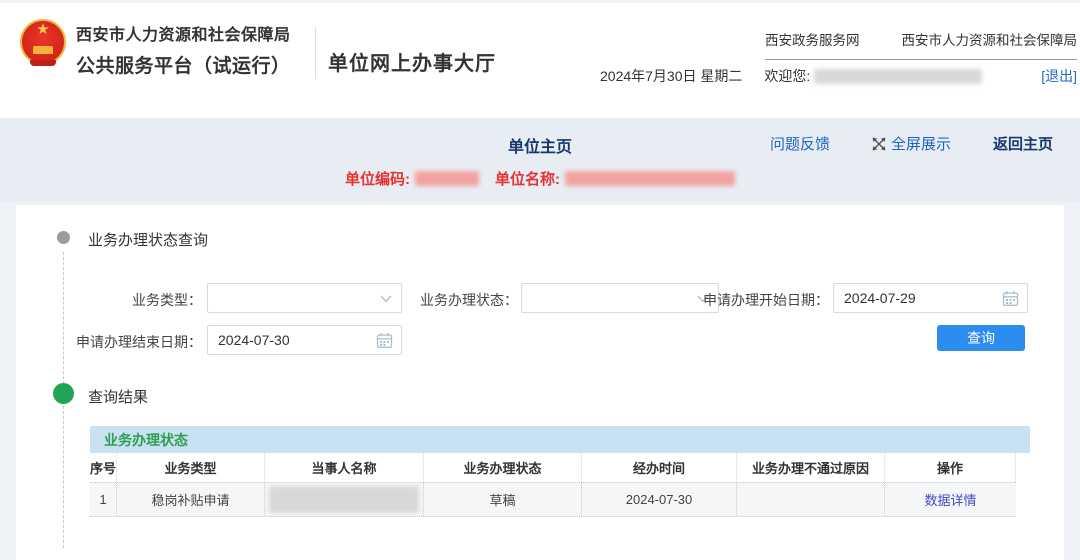  I want to click on fullscreen-label: 全屏展示, so click(920, 144).